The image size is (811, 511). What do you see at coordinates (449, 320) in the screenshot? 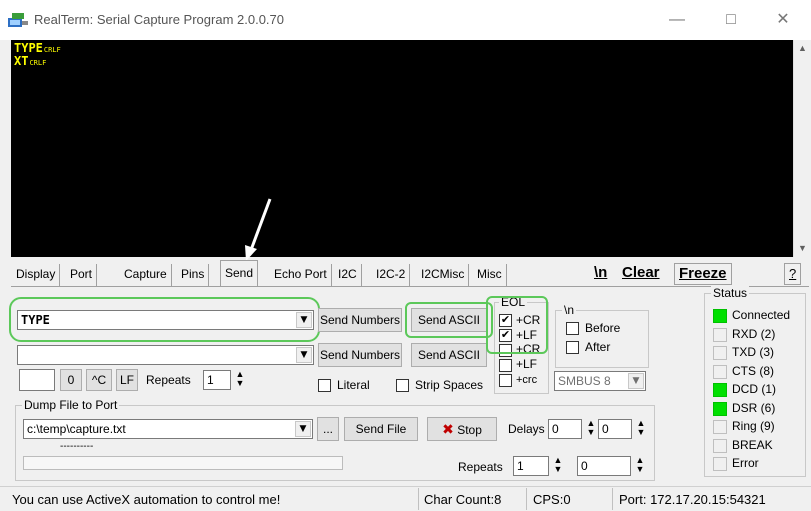
I see `highlight-send-ascii` at bounding box center [449, 320].